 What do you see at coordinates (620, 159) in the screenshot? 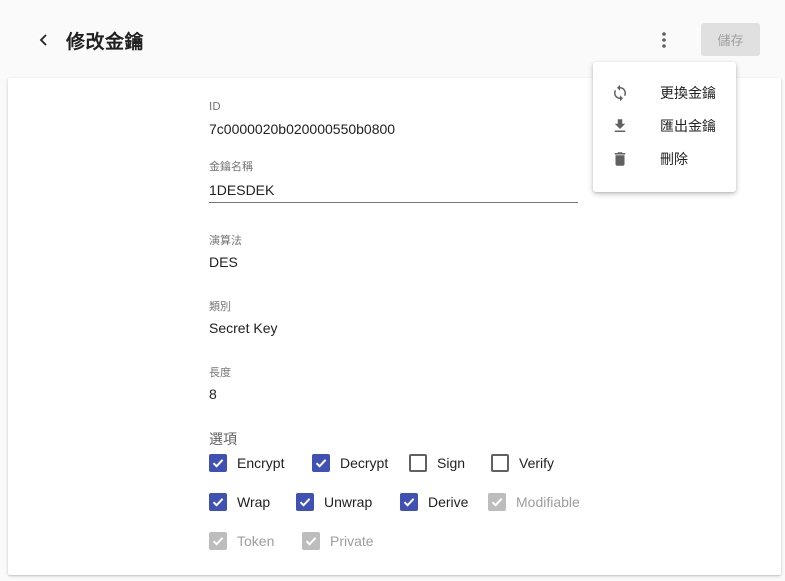
I see `trash-icon` at bounding box center [620, 159].